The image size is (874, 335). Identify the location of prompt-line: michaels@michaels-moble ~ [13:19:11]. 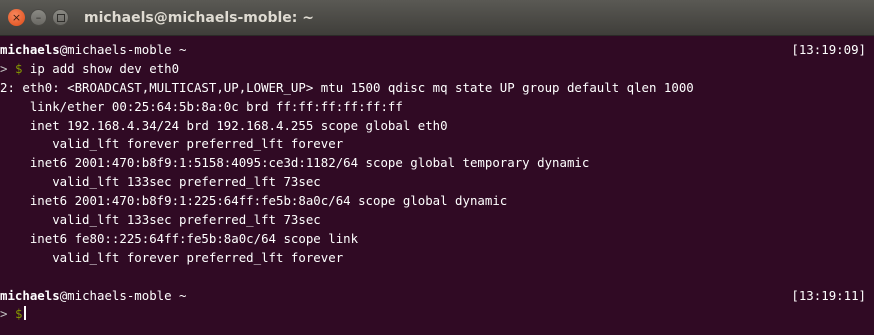
(435, 296).